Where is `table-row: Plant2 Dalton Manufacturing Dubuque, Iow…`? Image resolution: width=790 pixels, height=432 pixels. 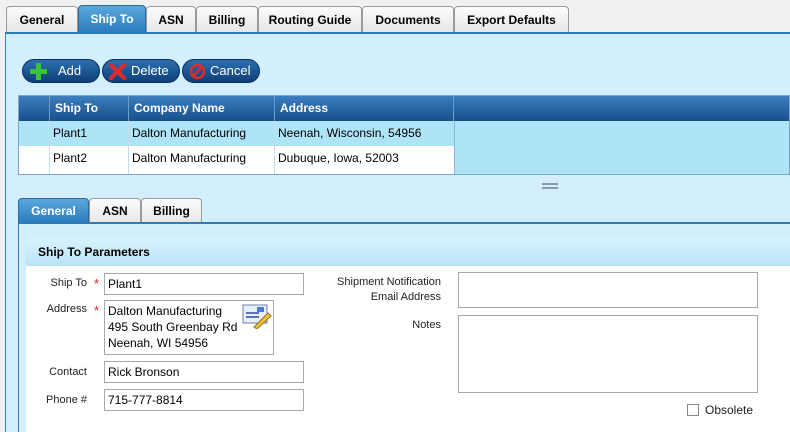
table-row: Plant2 Dalton Manufacturing Dubuque, Iow… is located at coordinates (237, 158).